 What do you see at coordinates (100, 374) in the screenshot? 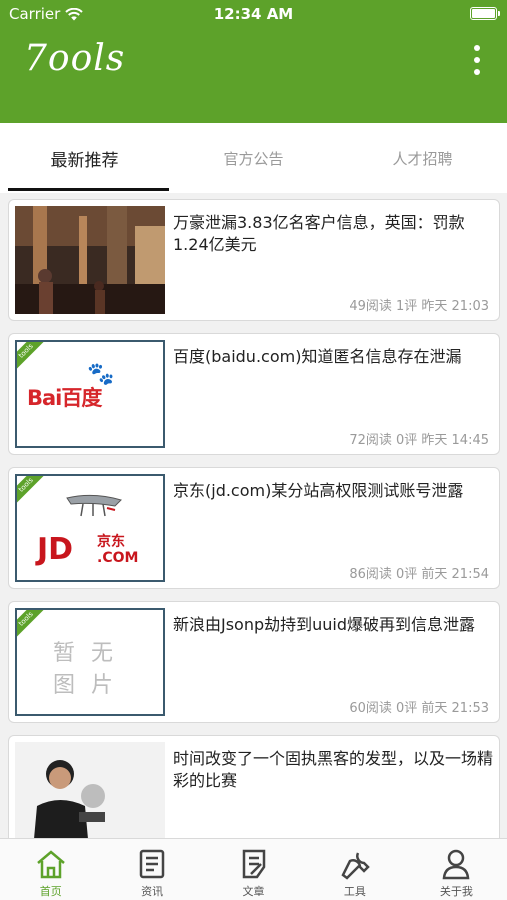
I see `paw-icon: 🐾` at bounding box center [100, 374].